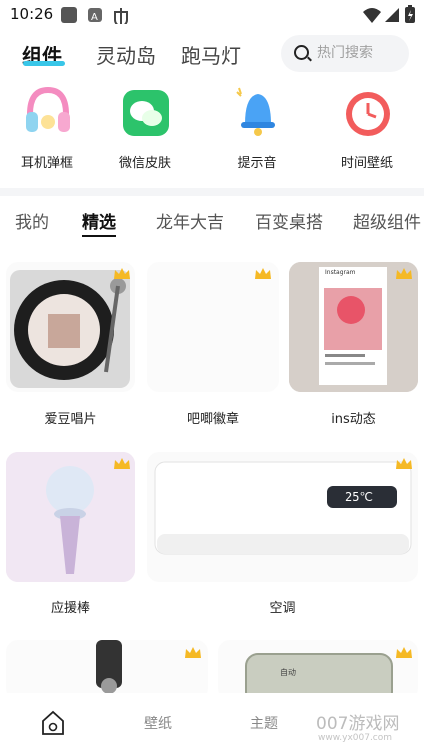 The width and height of the screenshot is (424, 753). What do you see at coordinates (158, 723) in the screenshot?
I see `nav-wallpaper: 壁纸` at bounding box center [158, 723].